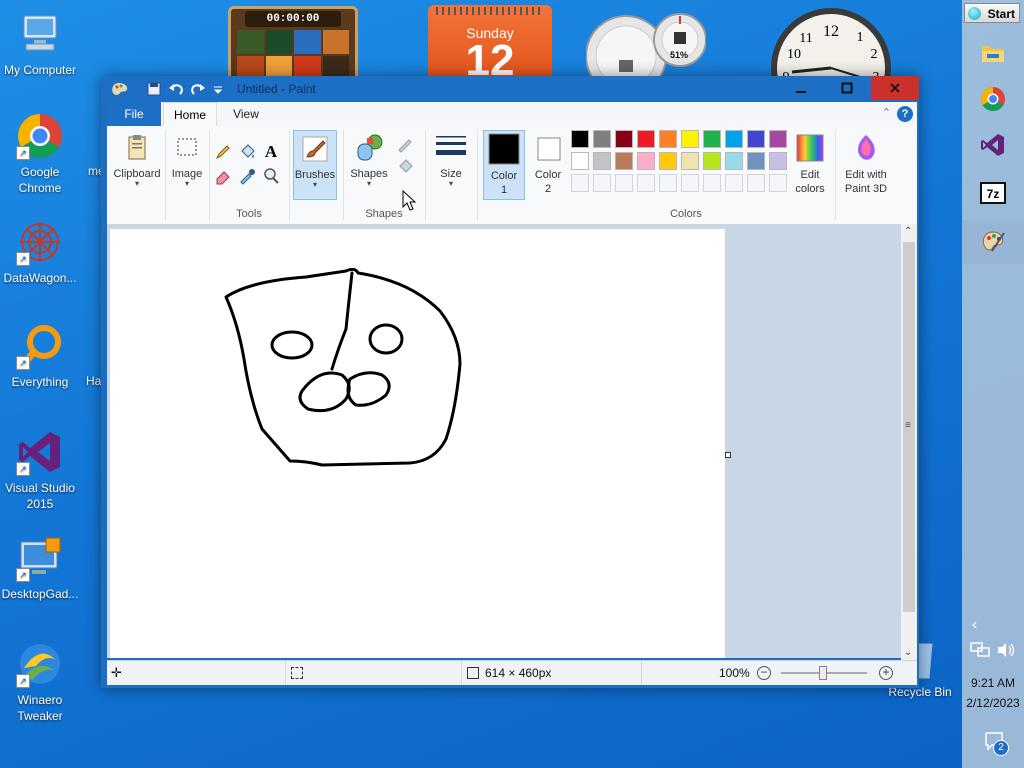 The width and height of the screenshot is (1024, 768). I want to click on undo-icon, so click(176, 89).